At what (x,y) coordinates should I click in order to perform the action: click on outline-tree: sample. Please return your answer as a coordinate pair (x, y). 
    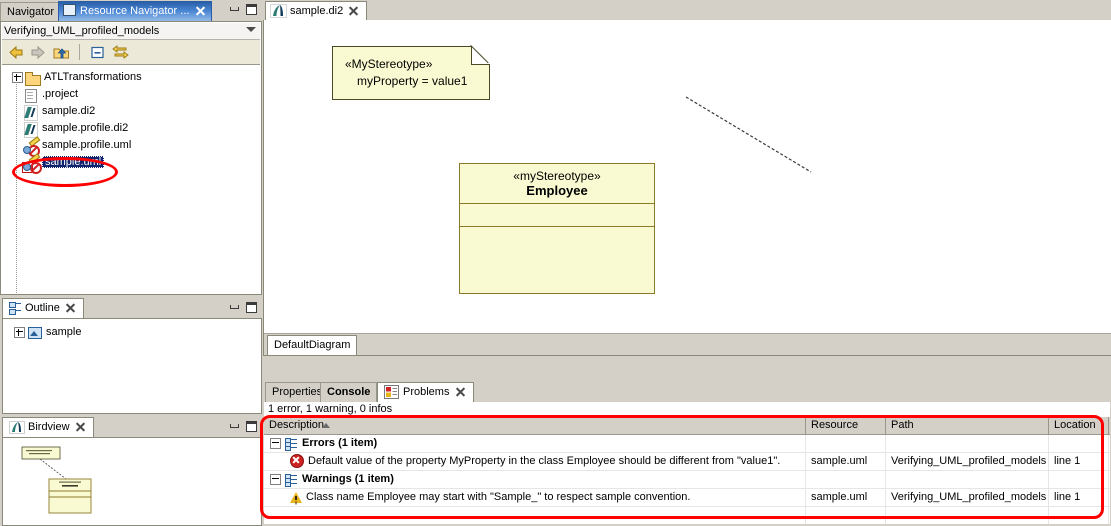
    Looking at the image, I should click on (132, 366).